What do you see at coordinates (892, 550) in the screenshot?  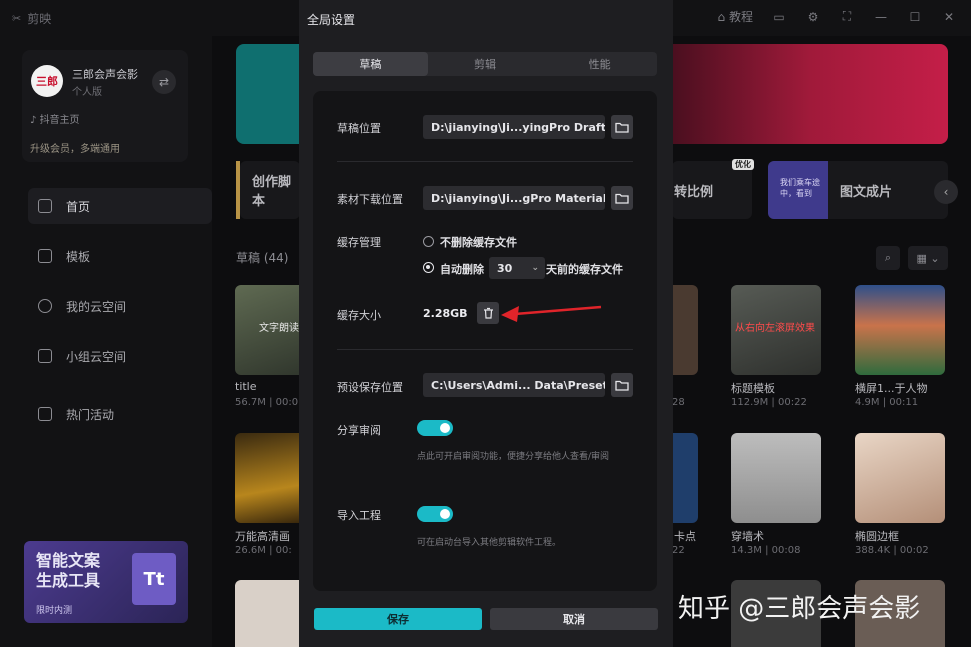 I see `card-meta: 388.4K | 00:02` at bounding box center [892, 550].